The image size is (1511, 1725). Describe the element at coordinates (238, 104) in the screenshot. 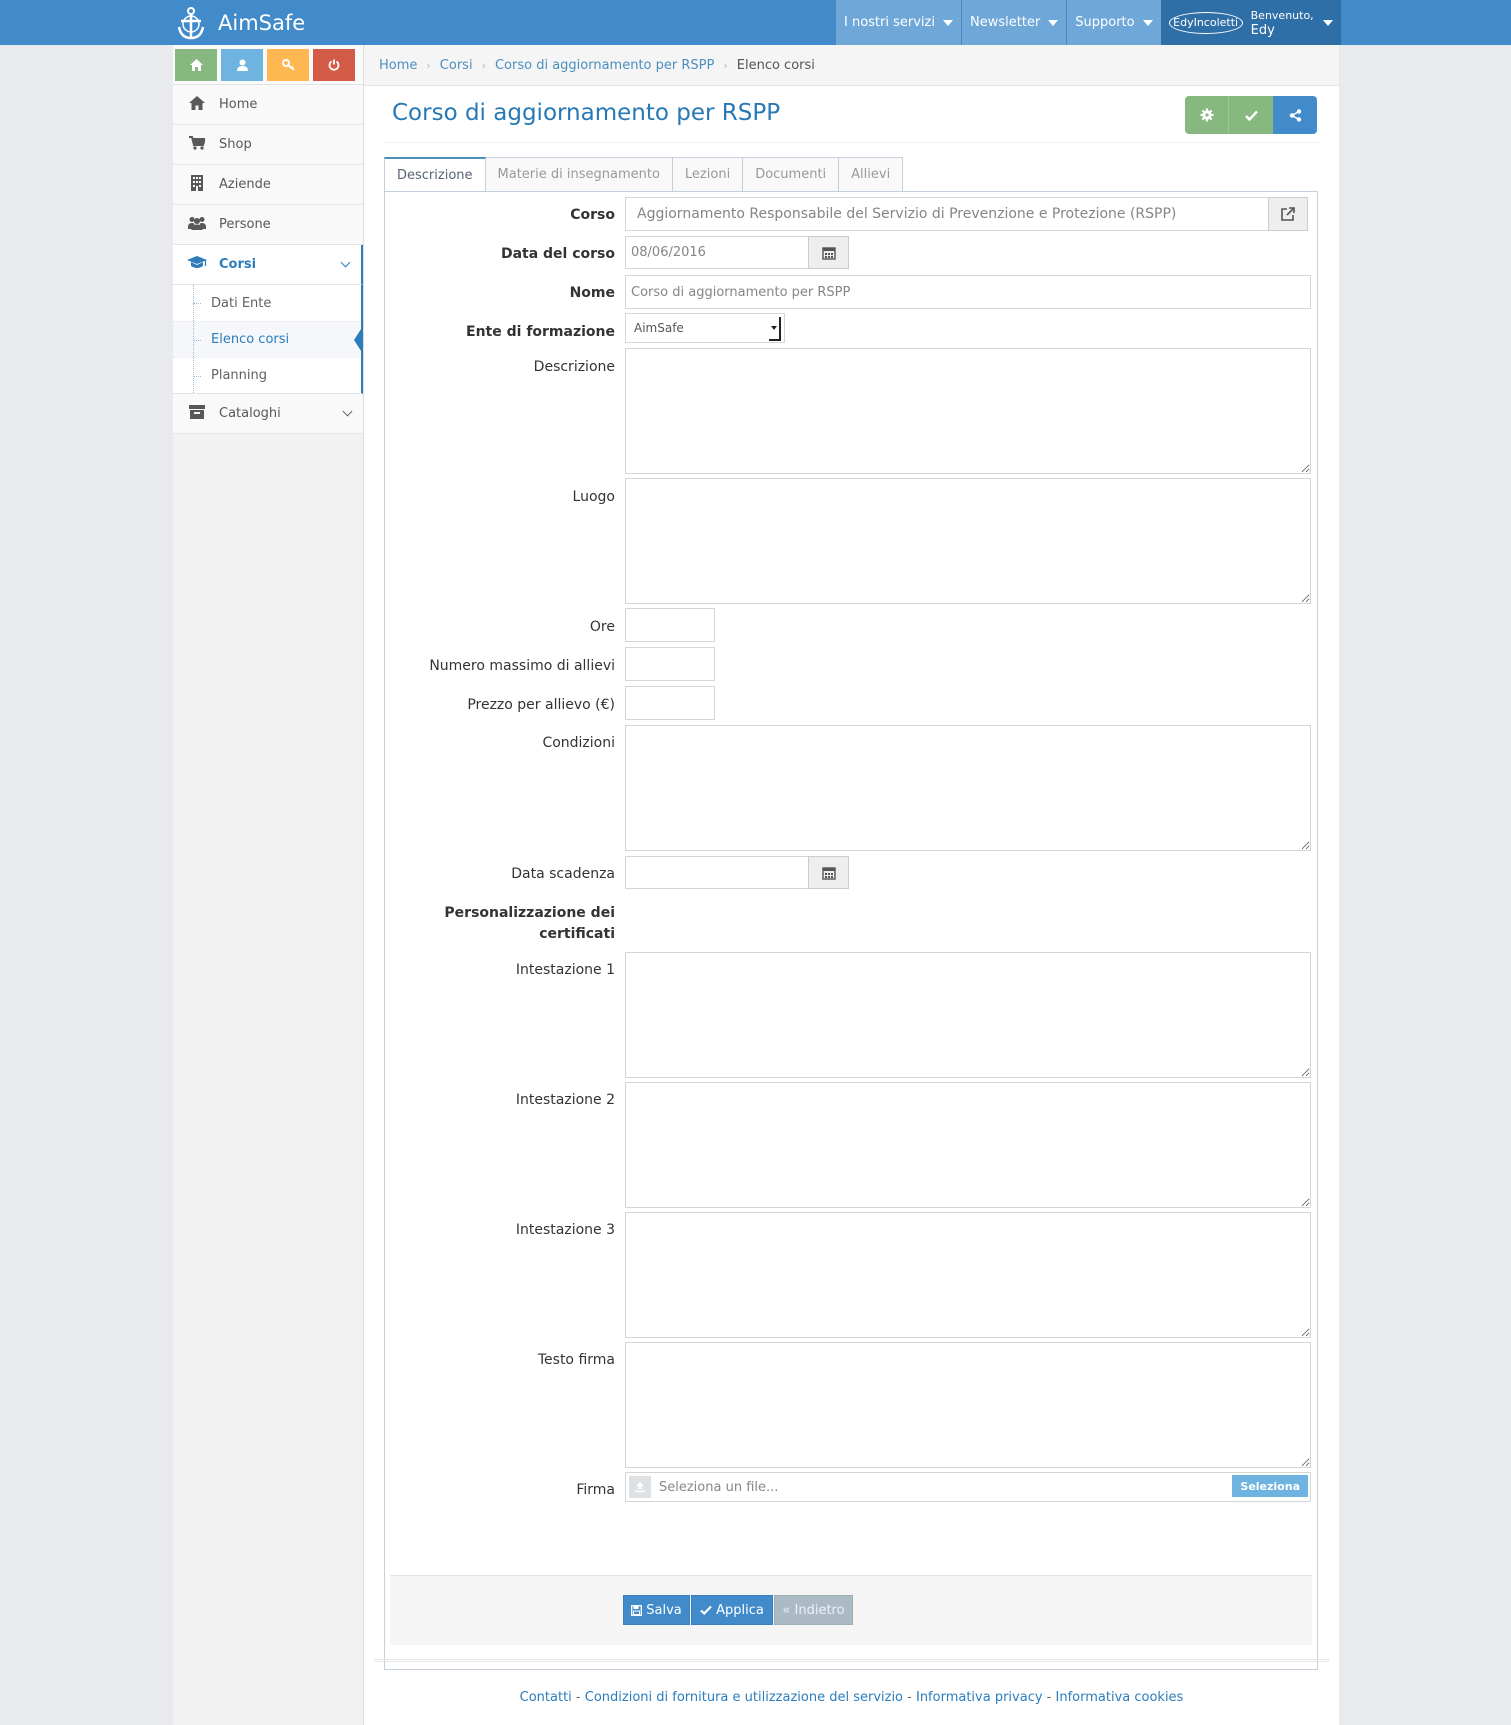

I see `sidebar-item-label: Home` at that location.